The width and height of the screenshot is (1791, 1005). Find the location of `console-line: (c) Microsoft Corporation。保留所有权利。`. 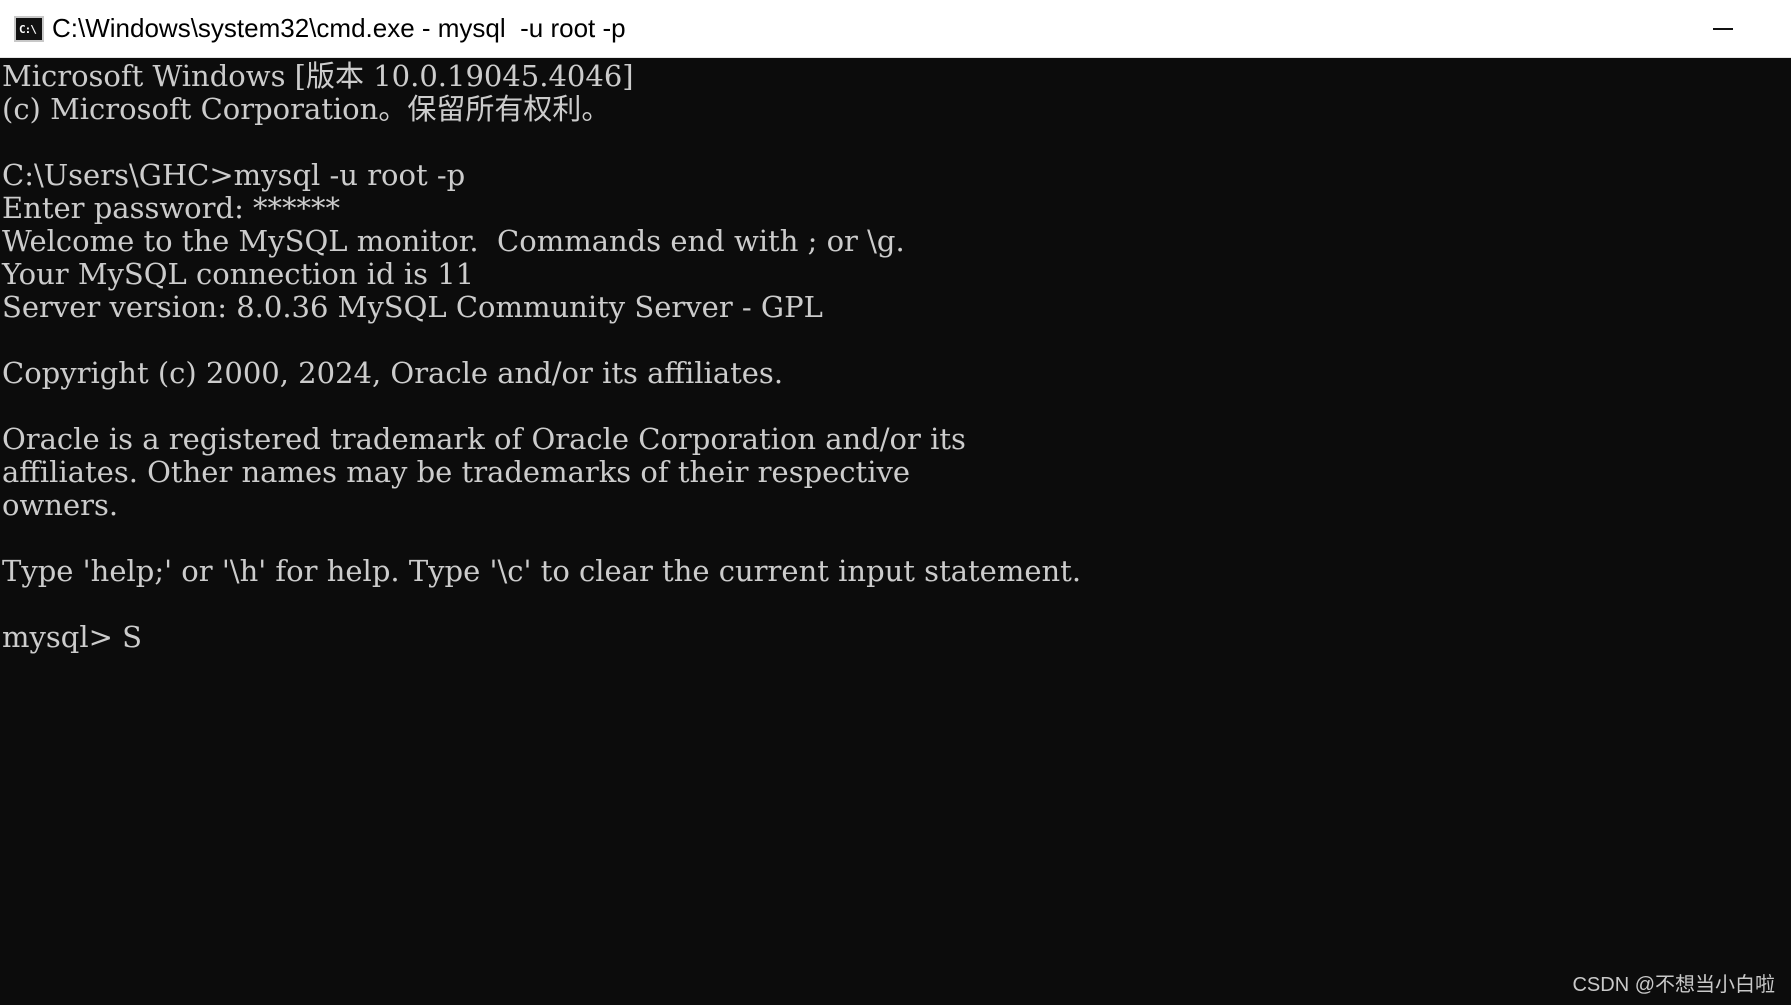

console-line: (c) Microsoft Corporation。保留所有权利。 is located at coordinates (306, 109).